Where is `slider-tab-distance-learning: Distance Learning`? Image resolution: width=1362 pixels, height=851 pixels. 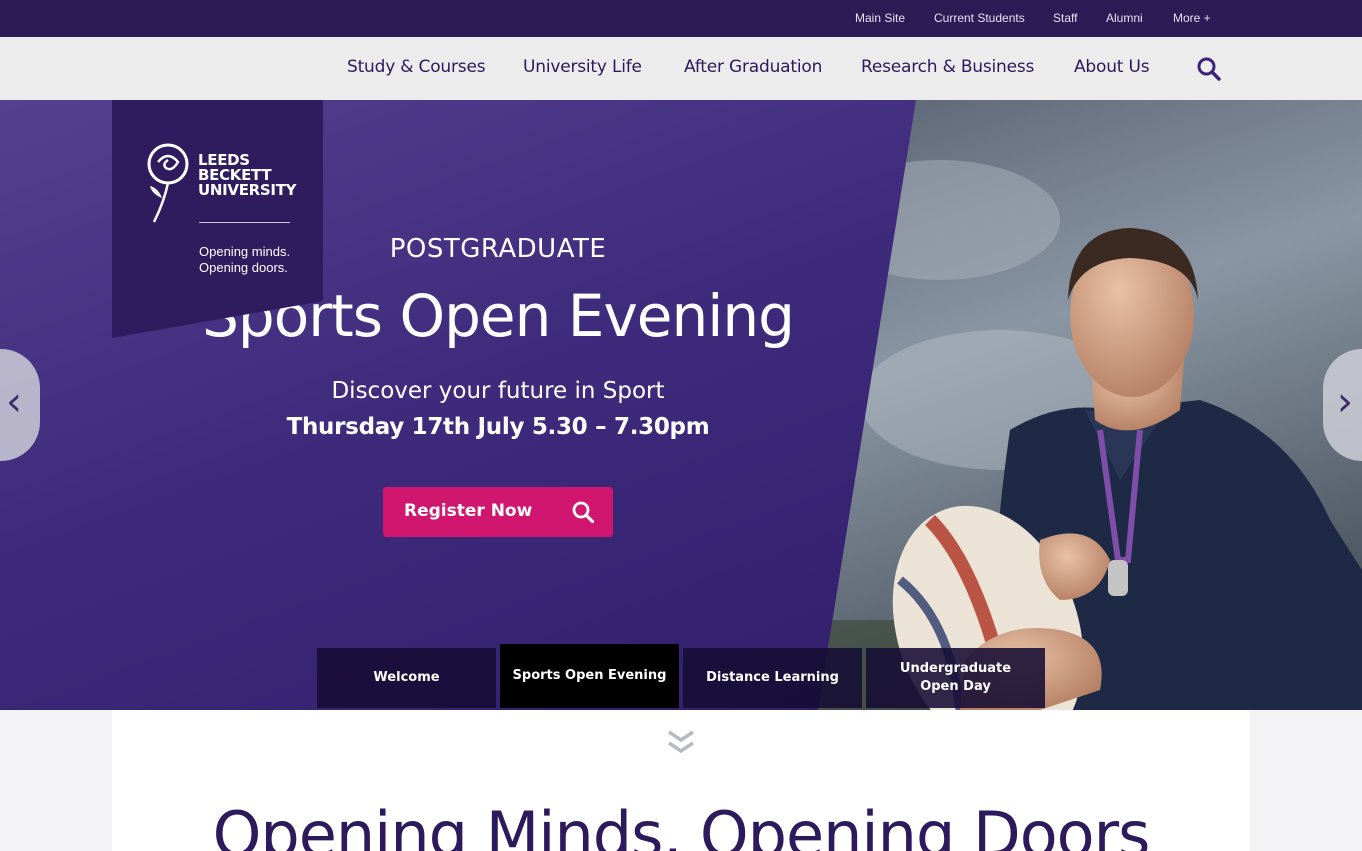
slider-tab-distance-learning: Distance Learning is located at coordinates (772, 678).